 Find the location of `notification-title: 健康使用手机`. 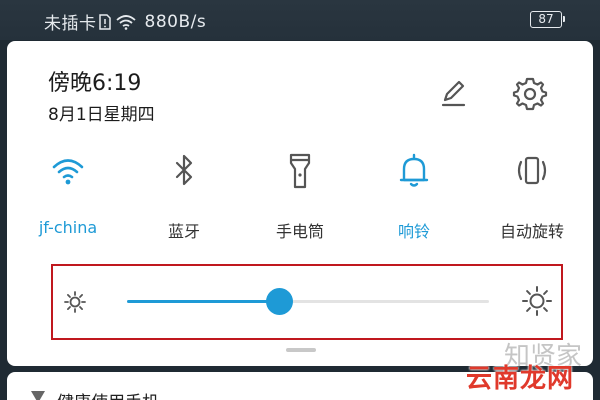

notification-title: 健康使用手机 is located at coordinates (108, 394).